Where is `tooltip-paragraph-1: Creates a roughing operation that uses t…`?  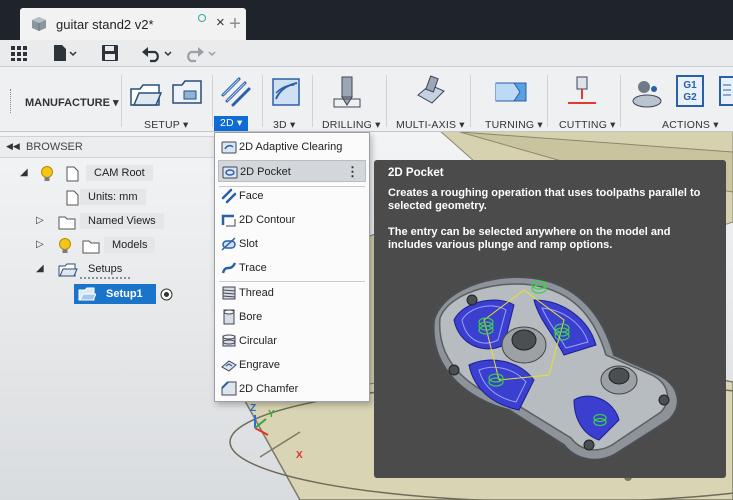
tooltip-paragraph-1: Creates a roughing operation that uses t… is located at coordinates (544, 199).